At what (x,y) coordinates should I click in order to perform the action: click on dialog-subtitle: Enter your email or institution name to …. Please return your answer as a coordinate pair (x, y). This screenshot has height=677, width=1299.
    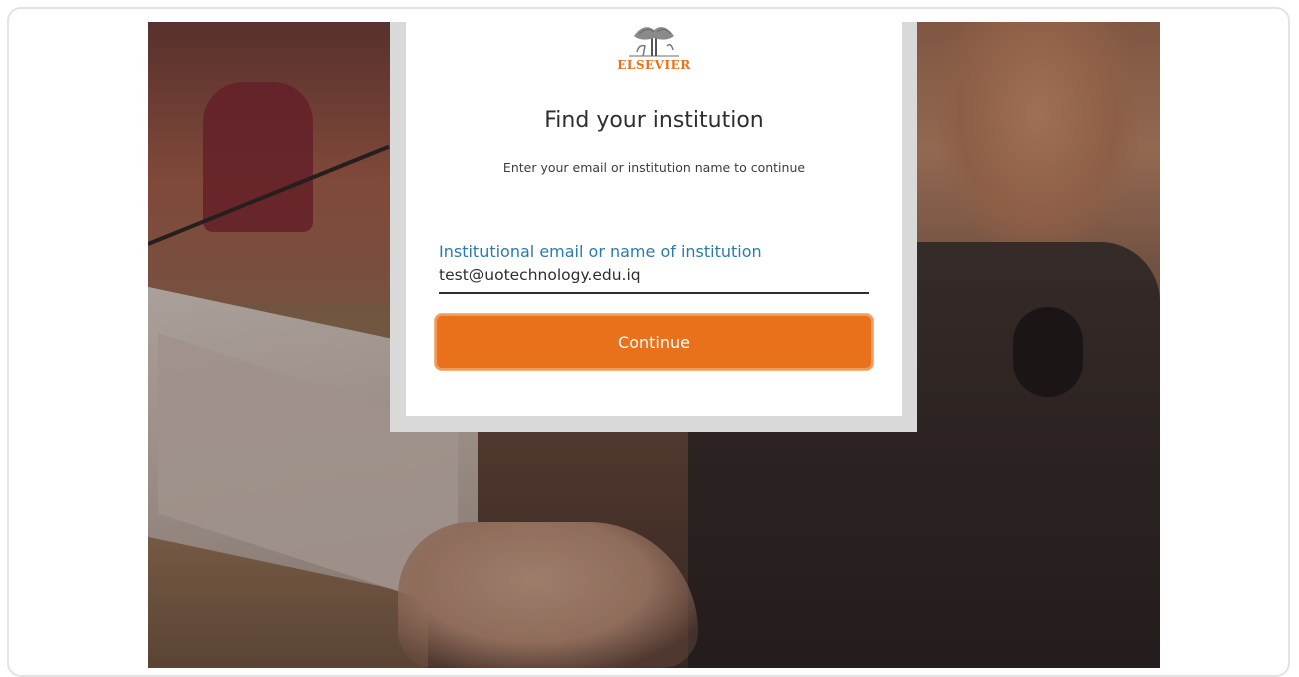
    Looking at the image, I should click on (654, 167).